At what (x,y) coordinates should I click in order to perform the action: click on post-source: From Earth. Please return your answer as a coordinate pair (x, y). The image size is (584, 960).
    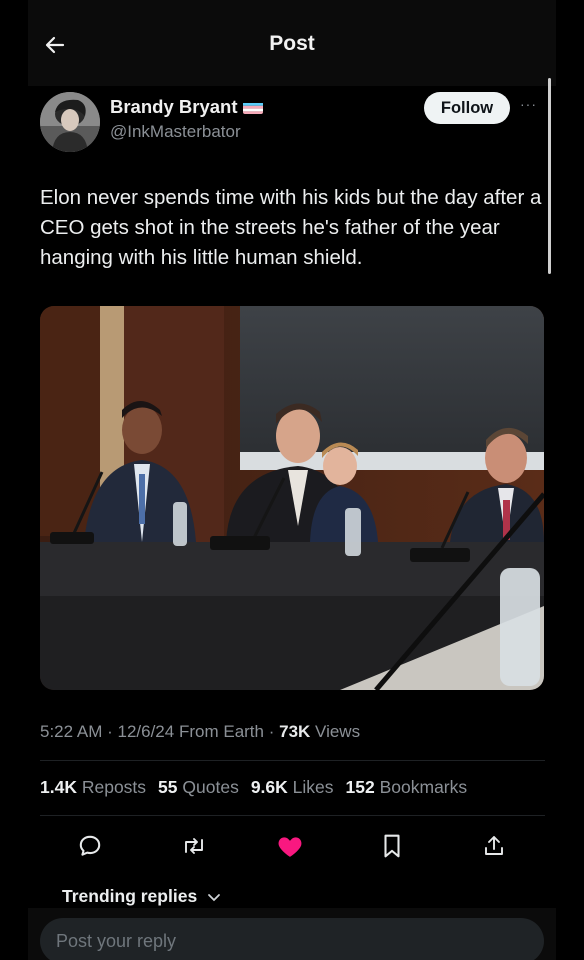
    Looking at the image, I should click on (221, 731).